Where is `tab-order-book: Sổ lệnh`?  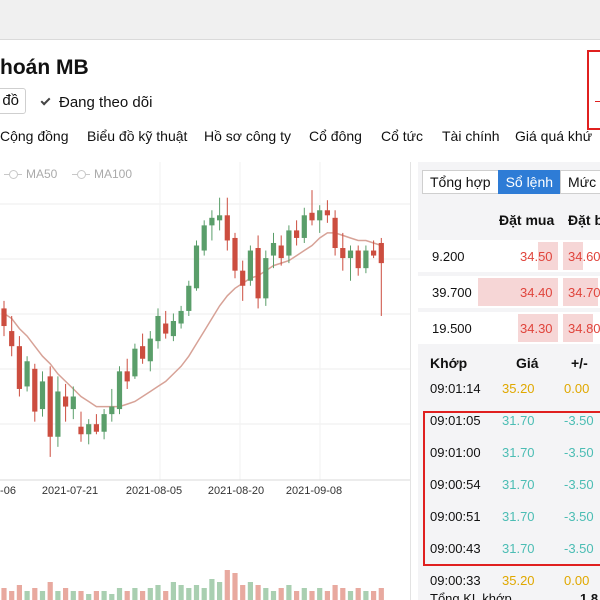 tab-order-book: Sổ lệnh is located at coordinates (529, 182).